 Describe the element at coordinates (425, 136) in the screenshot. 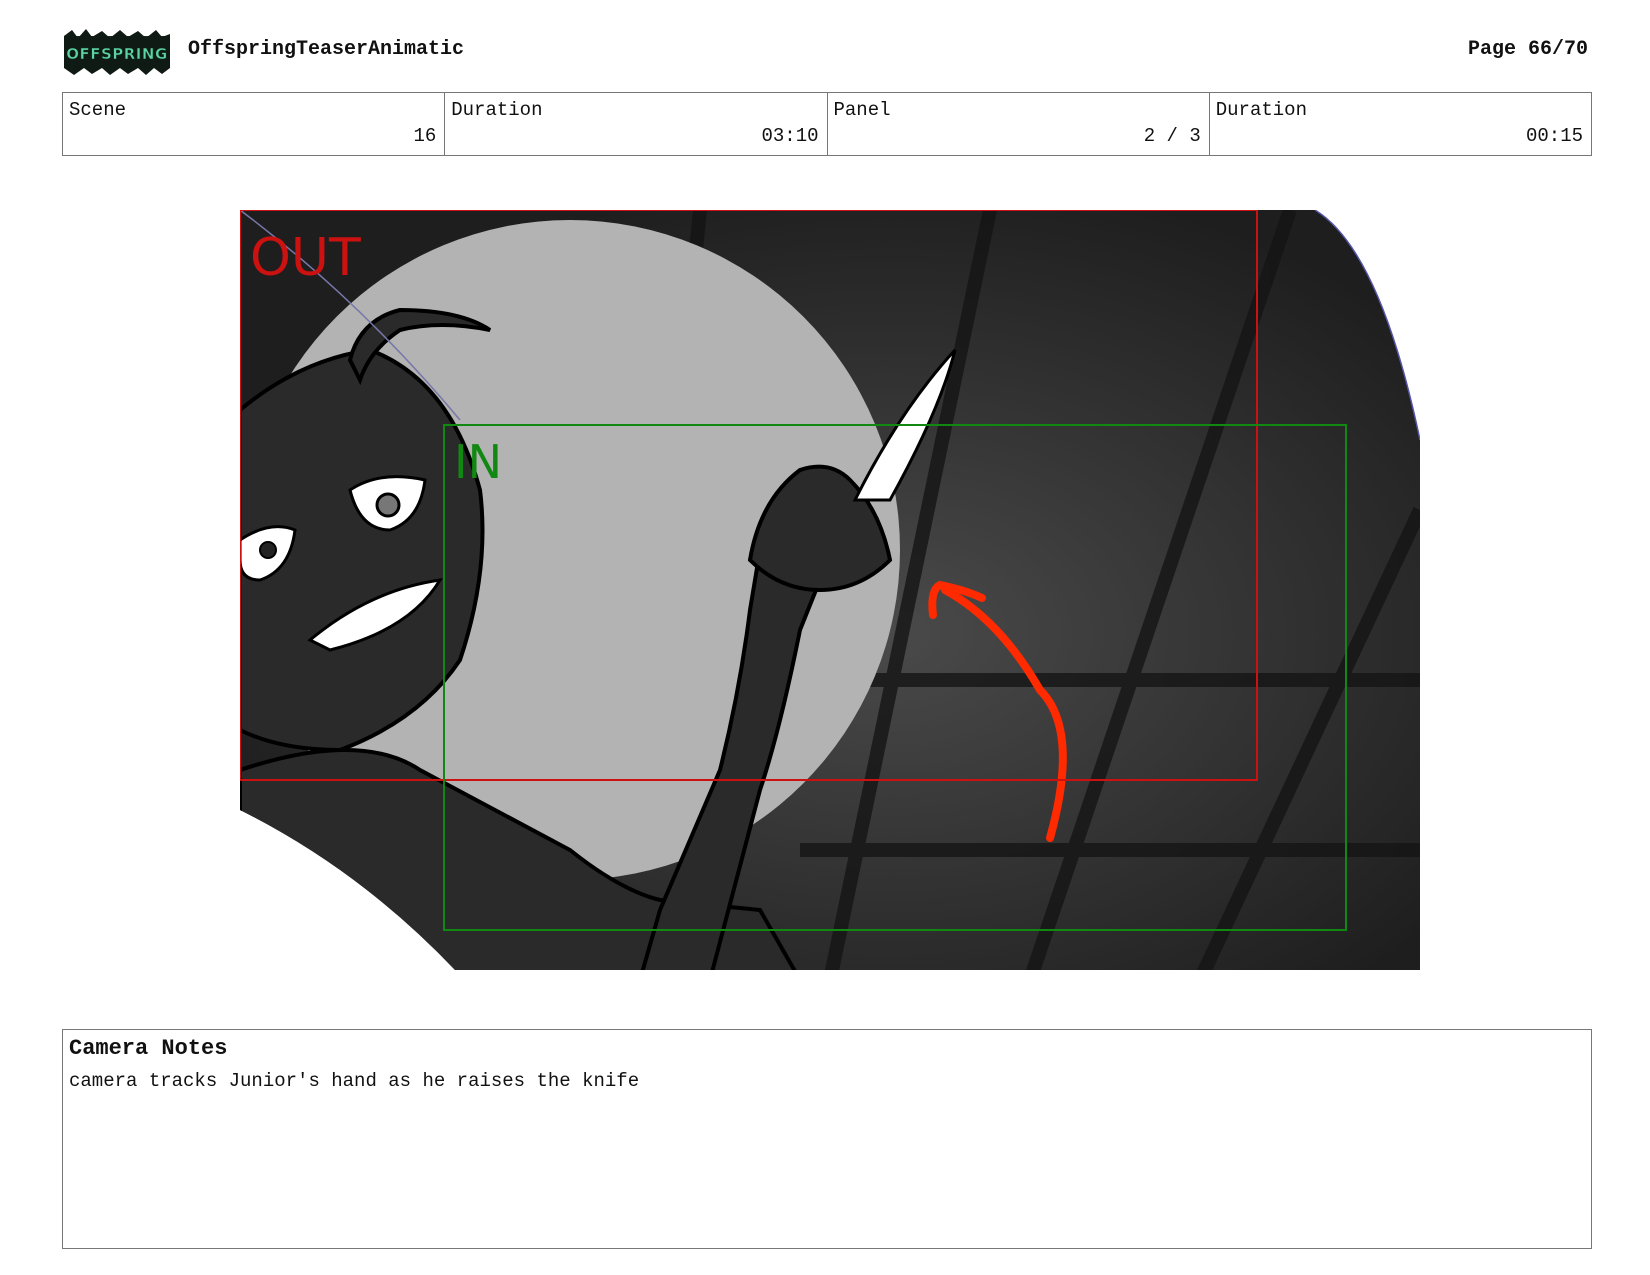

I see `scene-value: 16` at that location.